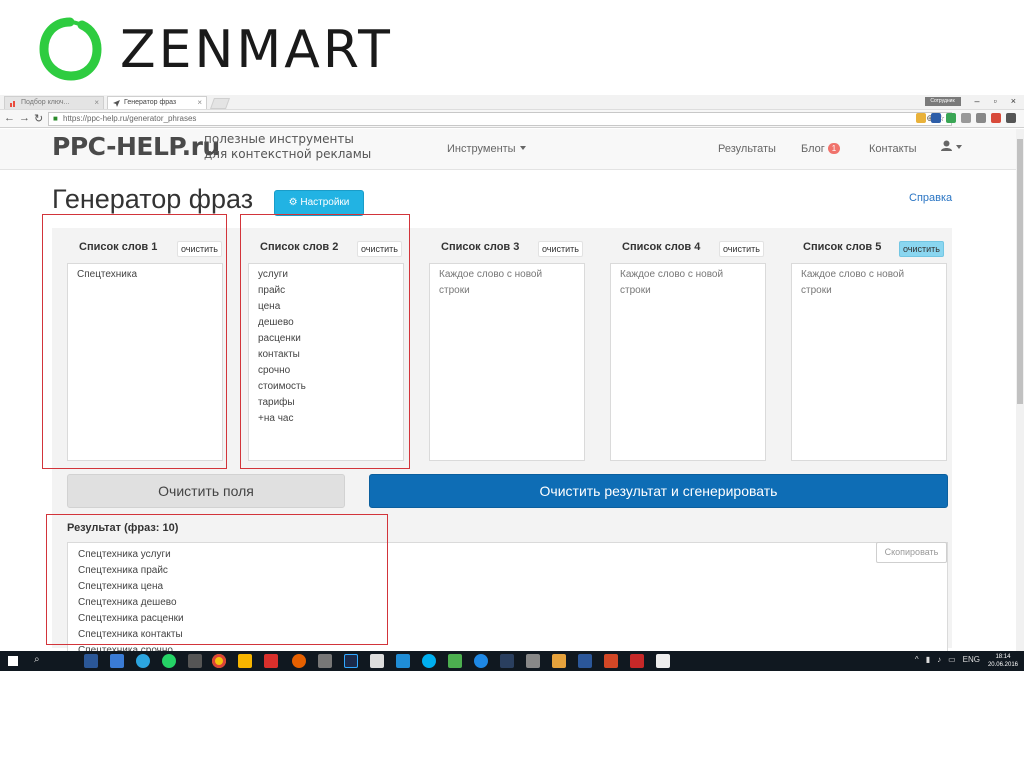  What do you see at coordinates (821, 149) in the screenshot?
I see `nav-blog: Блог 1` at bounding box center [821, 149].